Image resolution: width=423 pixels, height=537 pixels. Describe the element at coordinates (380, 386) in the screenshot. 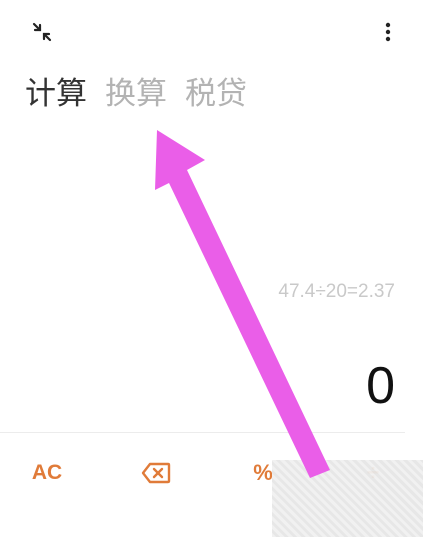

I see `result-display: 0` at that location.